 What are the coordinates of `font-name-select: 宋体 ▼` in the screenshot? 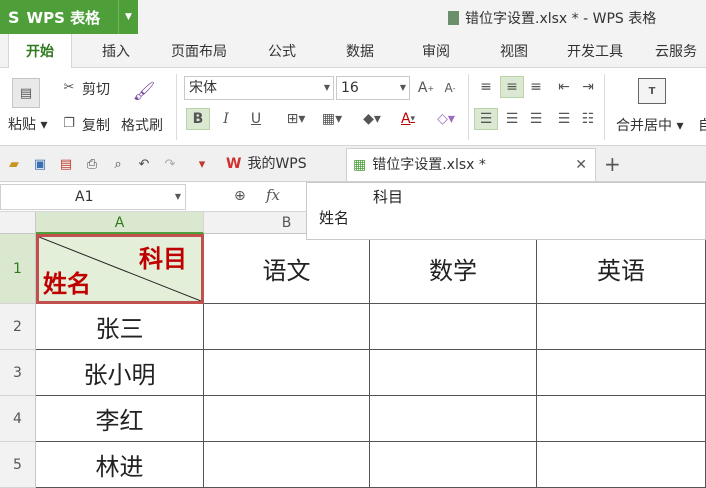 It's located at (259, 88).